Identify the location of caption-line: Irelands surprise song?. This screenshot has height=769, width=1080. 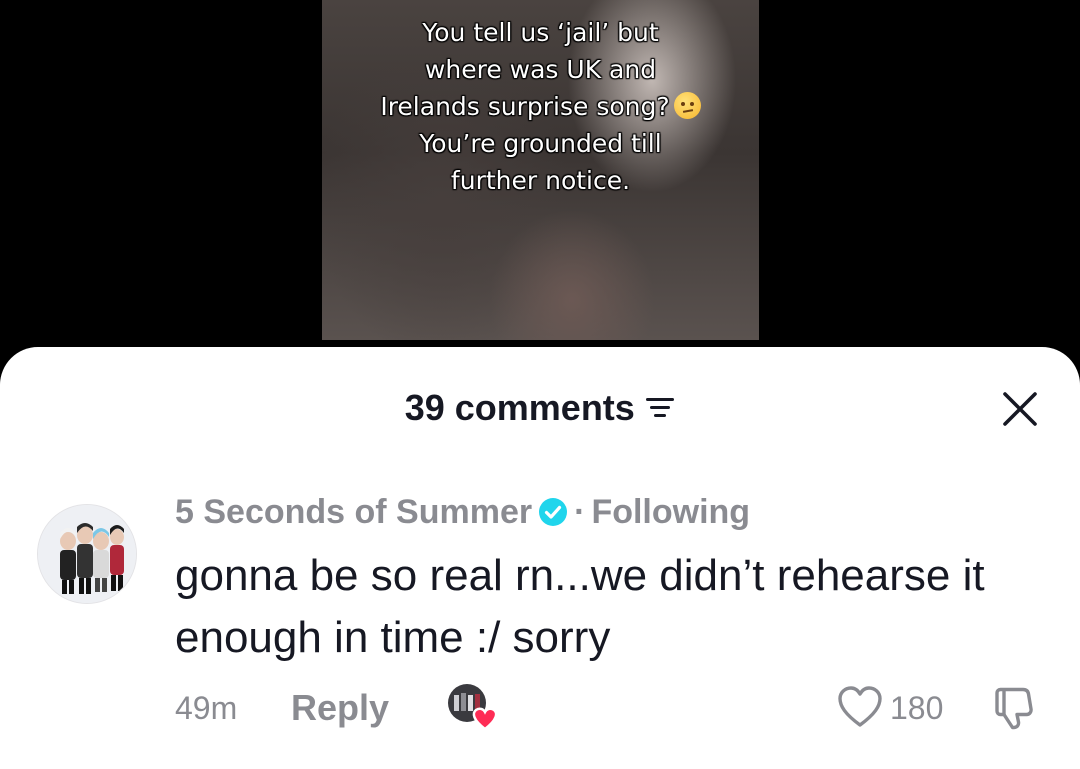
(540, 106).